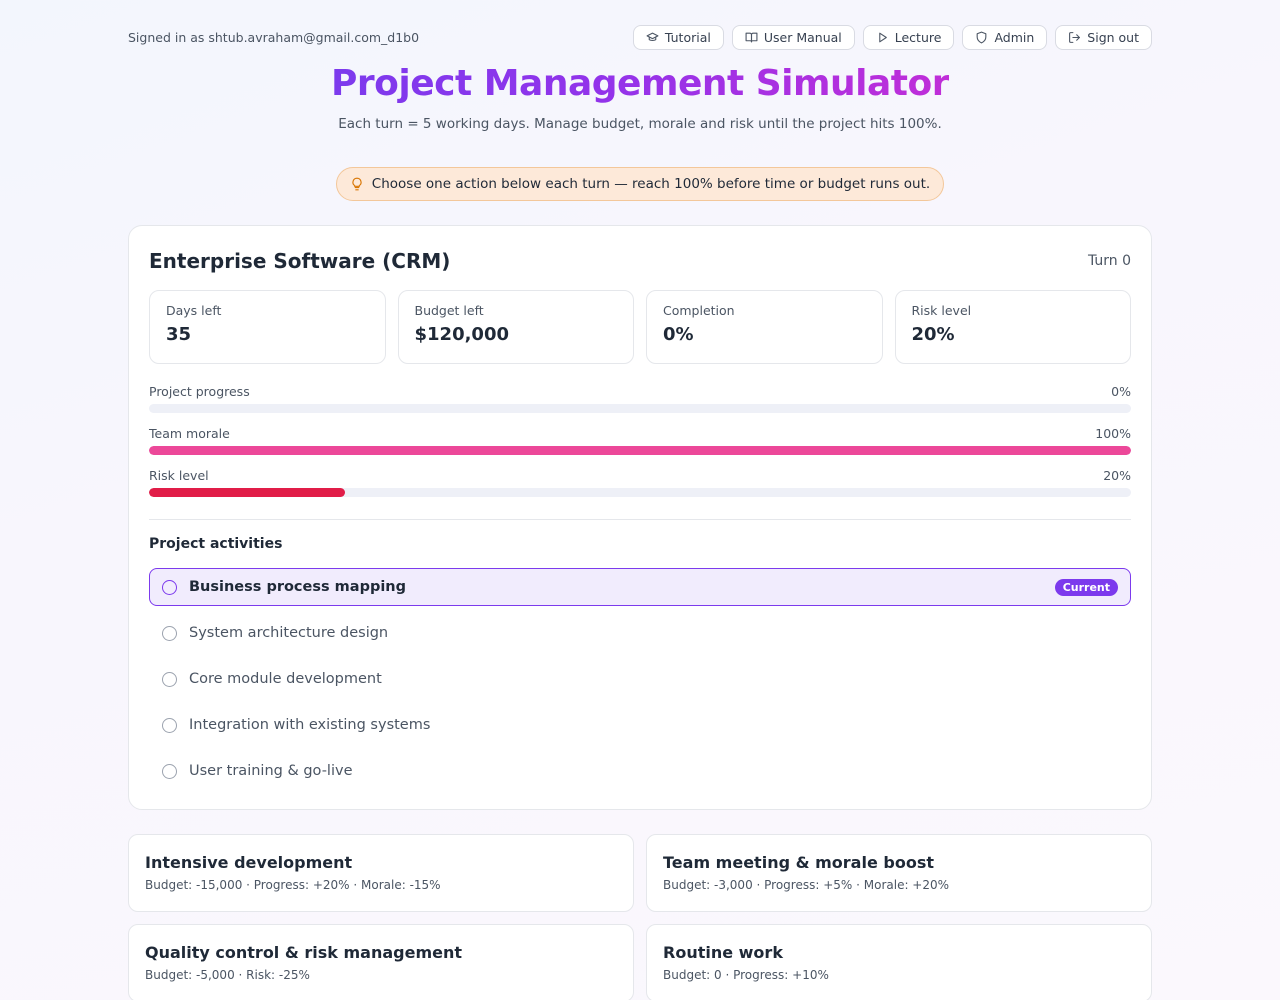 The height and width of the screenshot is (1000, 1280). Describe the element at coordinates (515, 327) in the screenshot. I see `stat-budget-left: Budget left $120,000` at that location.